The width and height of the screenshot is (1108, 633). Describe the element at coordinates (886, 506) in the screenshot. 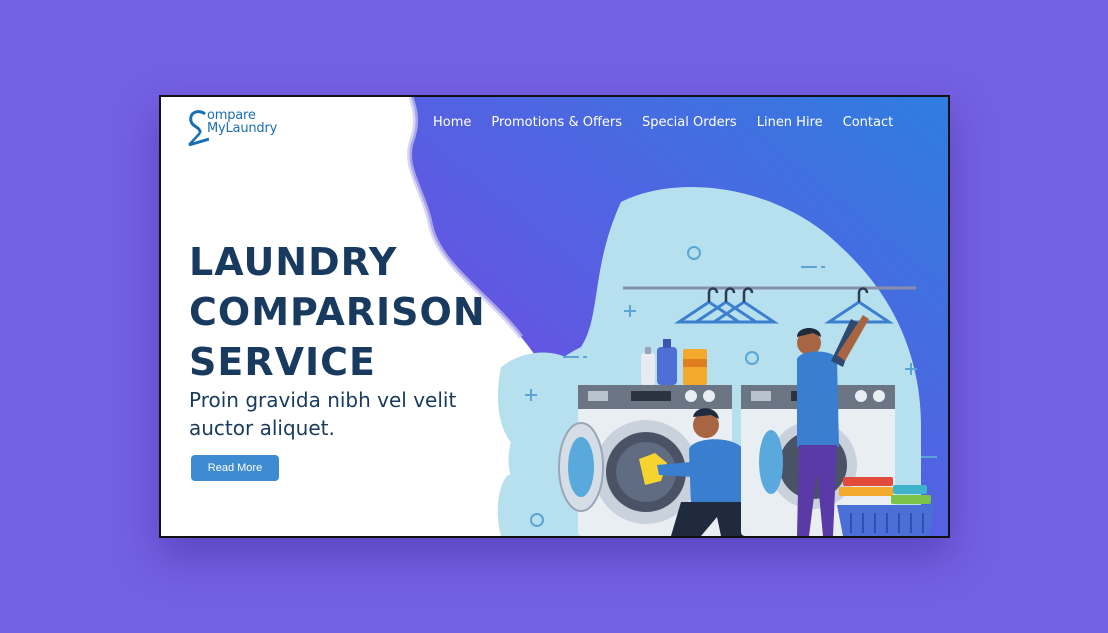

I see `laundry-basket-icon` at that location.